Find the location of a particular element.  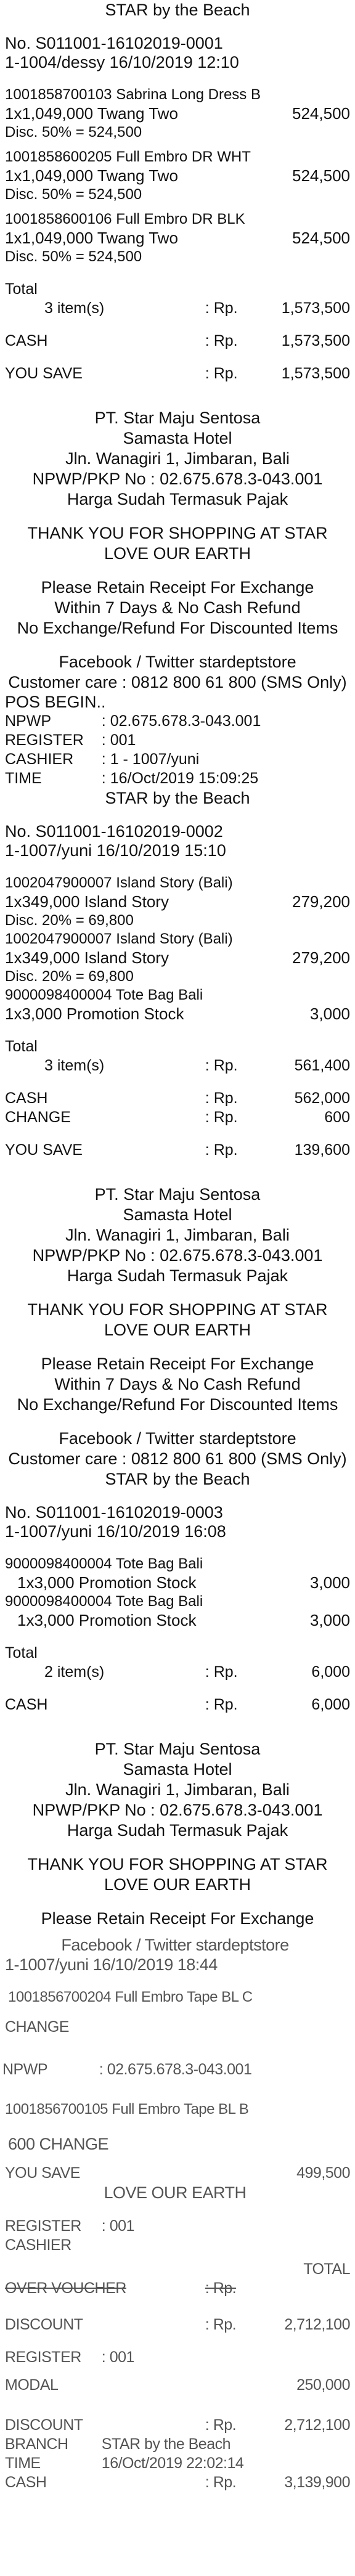

garbled-modal-row: MODAL 250,000 is located at coordinates (177, 2385).